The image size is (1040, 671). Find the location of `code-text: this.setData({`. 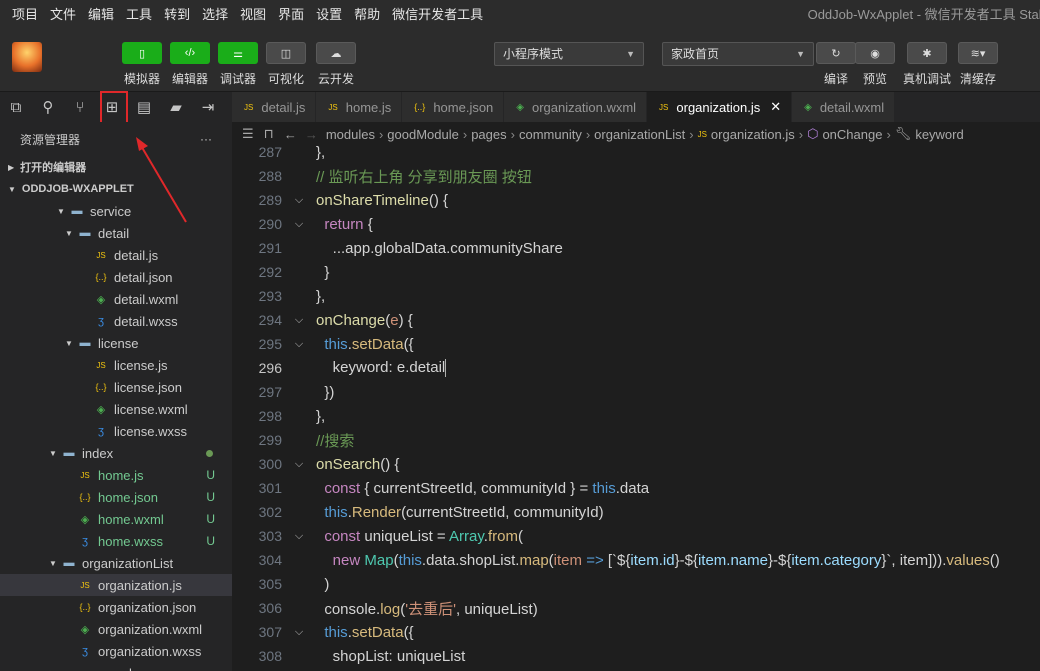

code-text: this.setData({ is located at coordinates (364, 344).